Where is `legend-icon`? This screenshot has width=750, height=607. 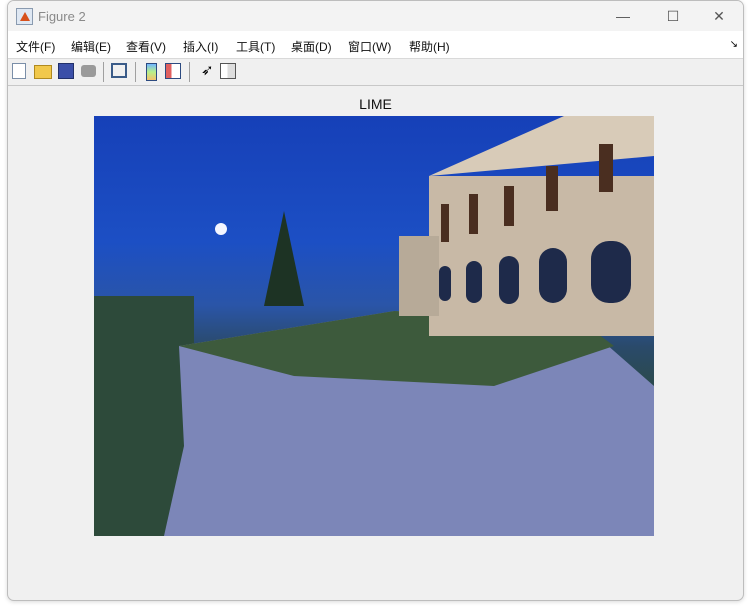 legend-icon is located at coordinates (173, 71).